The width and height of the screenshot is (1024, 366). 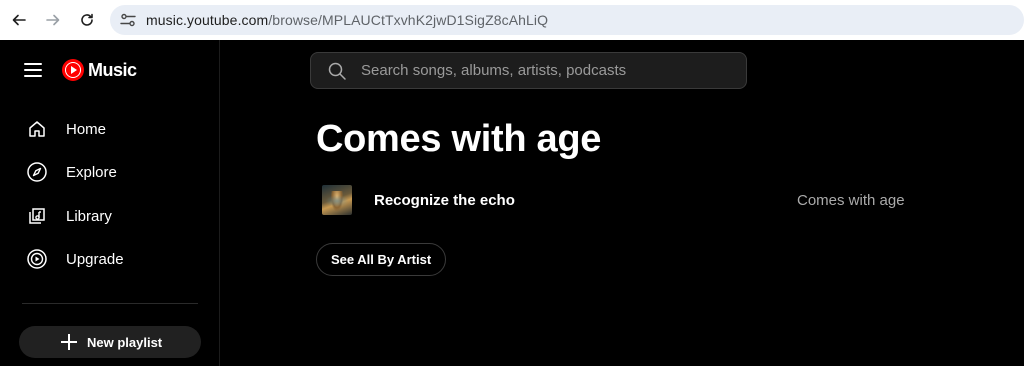 I want to click on search-bar, so click(x=528, y=70).